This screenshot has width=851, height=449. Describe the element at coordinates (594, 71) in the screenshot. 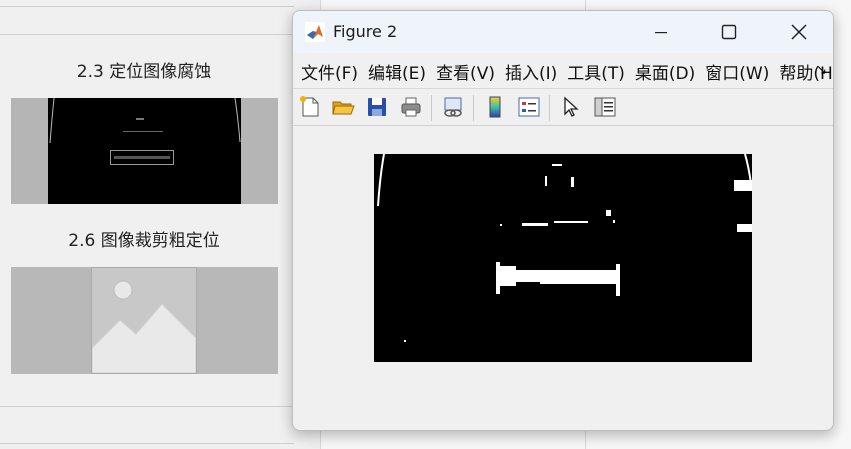

I see `menu-tools: 工具(T)` at that location.